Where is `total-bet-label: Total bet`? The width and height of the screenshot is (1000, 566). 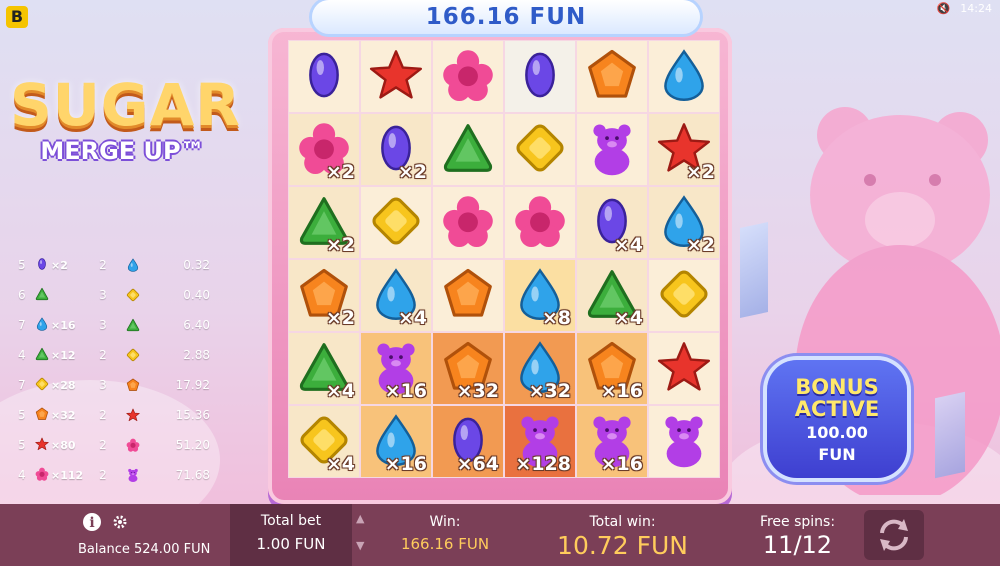
total-bet-label: Total bet is located at coordinates (291, 521).